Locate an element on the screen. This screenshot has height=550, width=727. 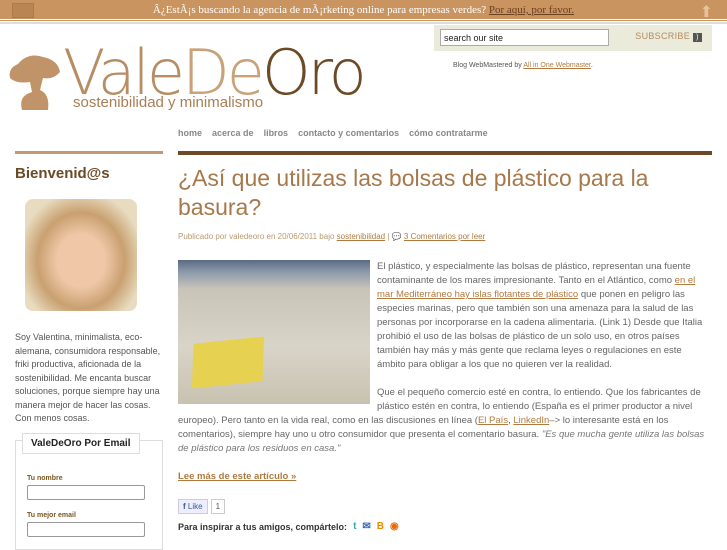
like-label: Like is located at coordinates (195, 506).